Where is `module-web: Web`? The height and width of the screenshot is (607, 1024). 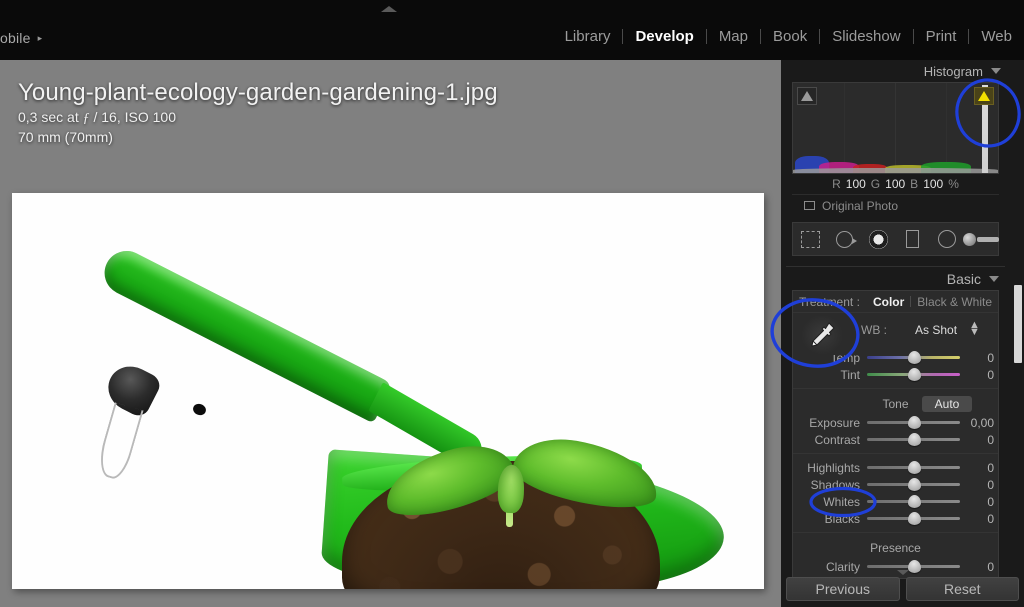 module-web: Web is located at coordinates (996, 36).